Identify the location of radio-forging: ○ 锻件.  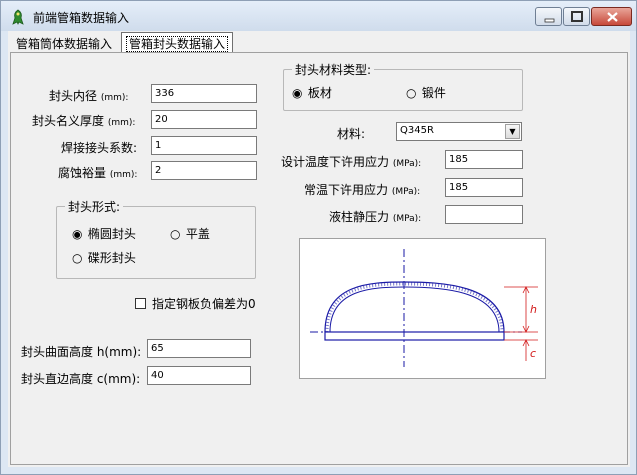
(426, 92).